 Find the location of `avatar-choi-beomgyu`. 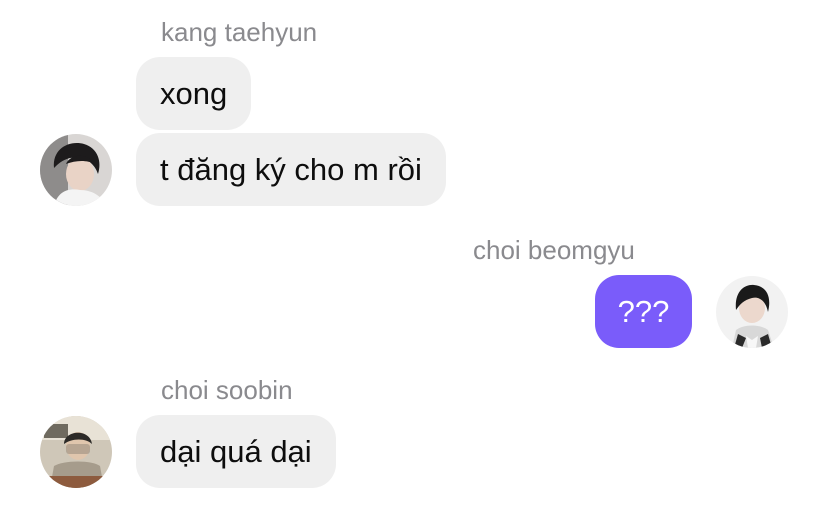

avatar-choi-beomgyu is located at coordinates (752, 312).